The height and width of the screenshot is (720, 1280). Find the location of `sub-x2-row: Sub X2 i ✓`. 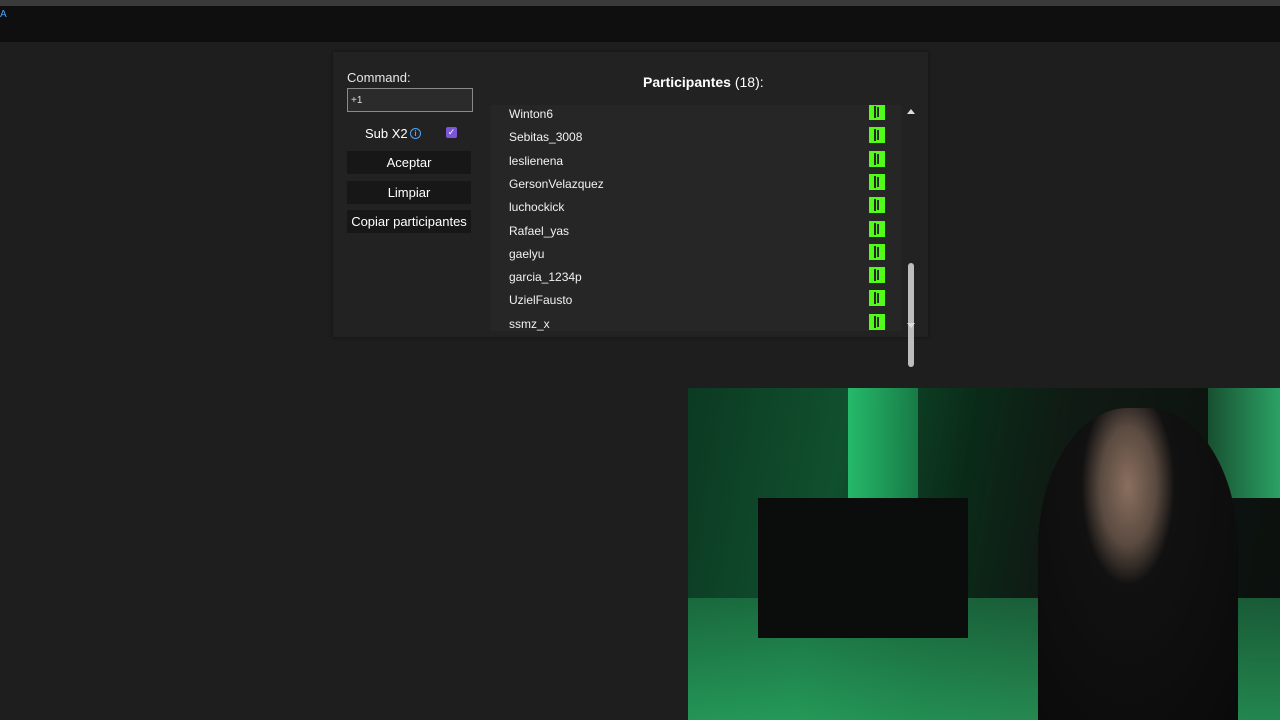

sub-x2-row: Sub X2 i ✓ is located at coordinates (415, 134).